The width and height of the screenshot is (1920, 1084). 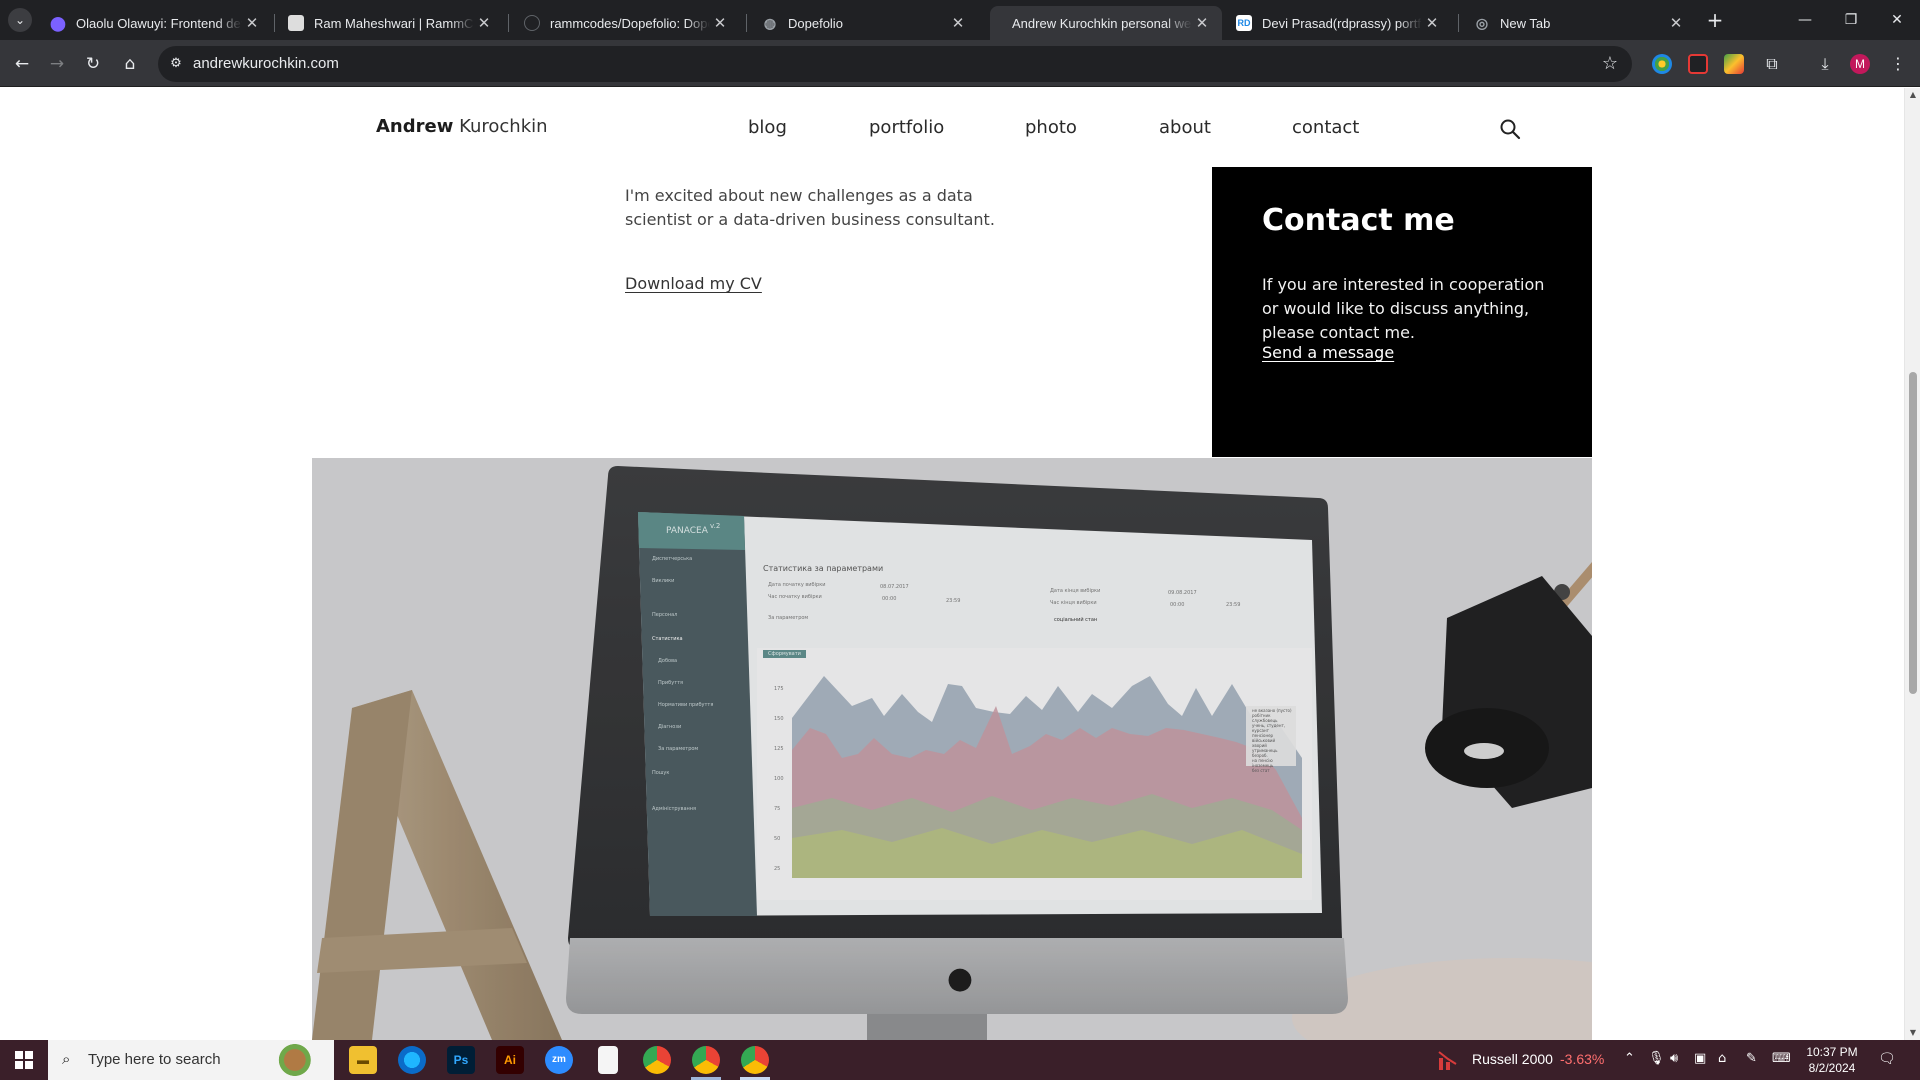 I want to click on microphone-icon: 🎙︎, so click(x=1656, y=1058).